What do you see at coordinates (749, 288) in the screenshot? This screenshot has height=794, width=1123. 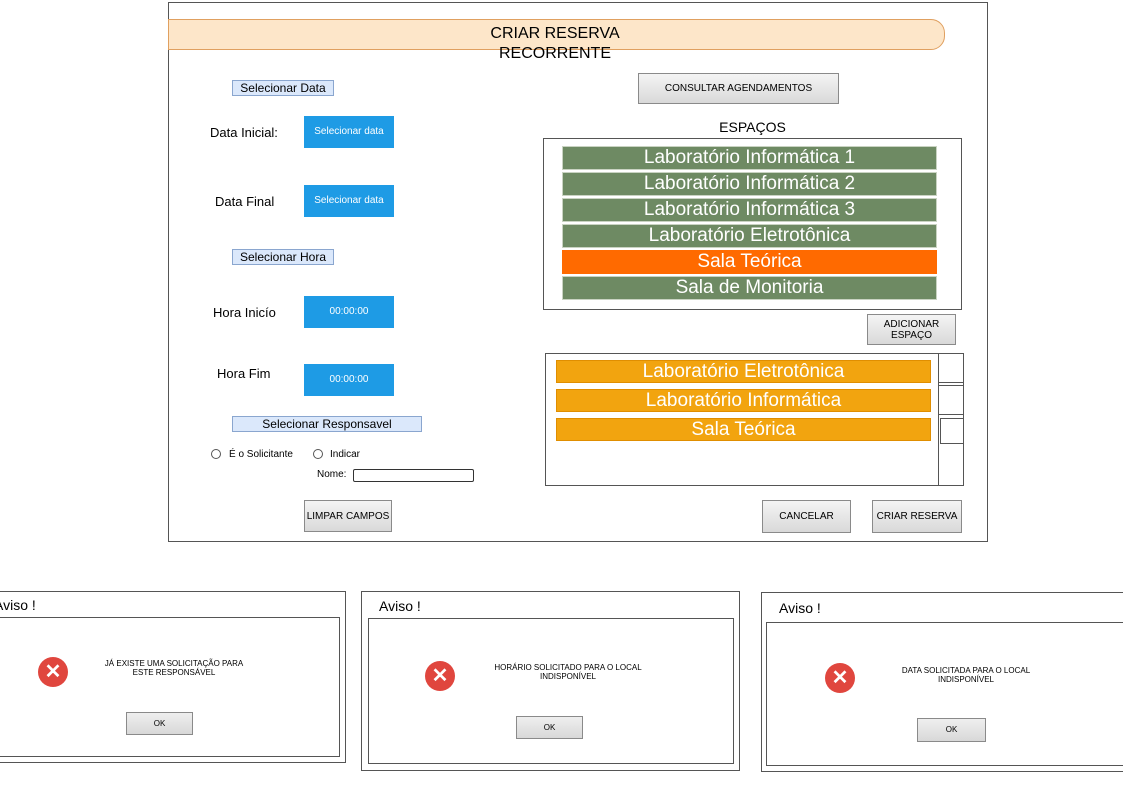 I see `space-item: Sala de Monitoria` at bounding box center [749, 288].